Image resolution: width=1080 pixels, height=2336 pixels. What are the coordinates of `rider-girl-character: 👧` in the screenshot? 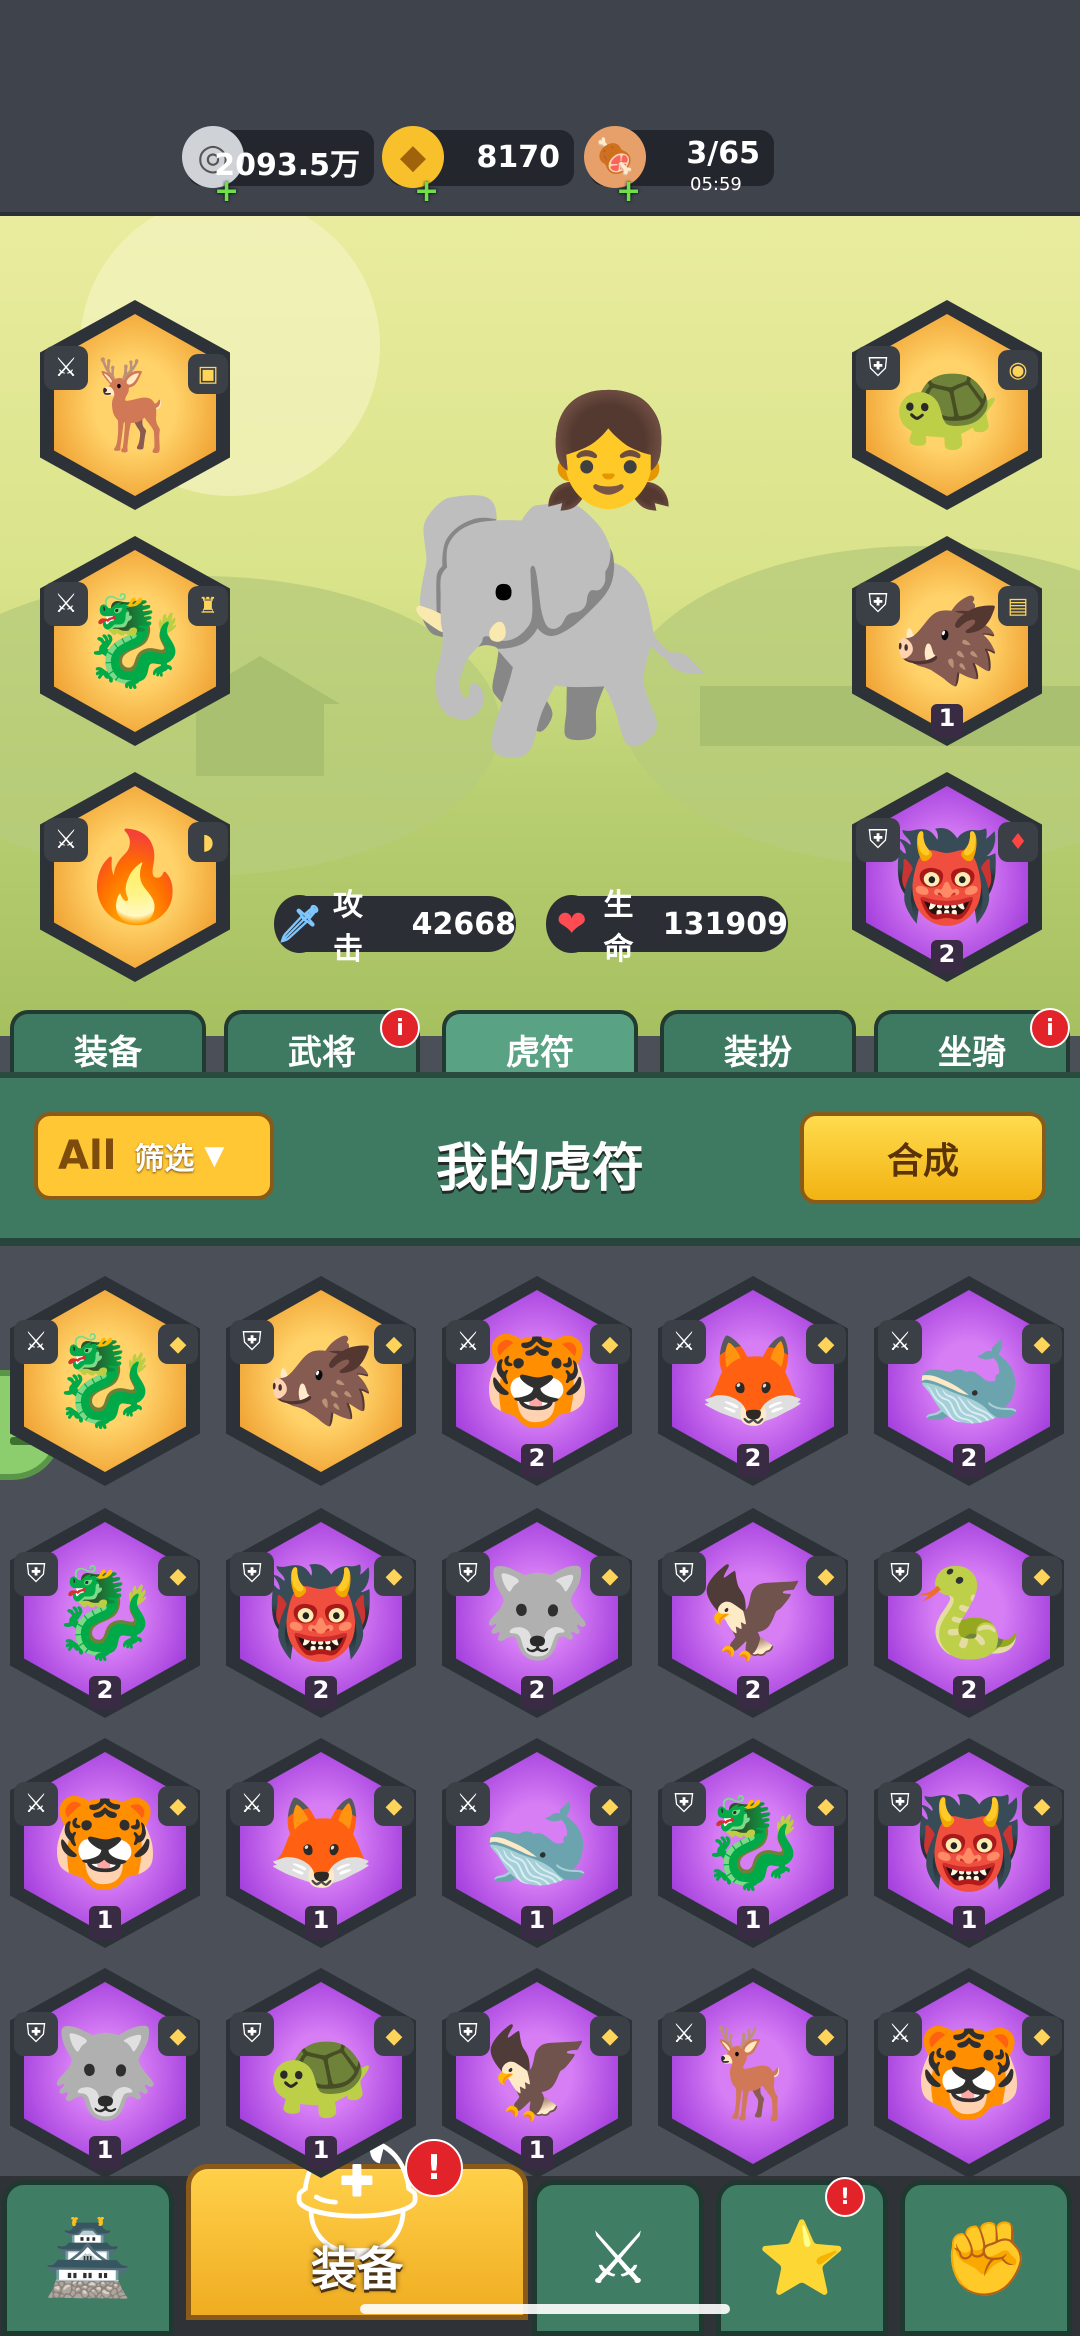 It's located at (608, 450).